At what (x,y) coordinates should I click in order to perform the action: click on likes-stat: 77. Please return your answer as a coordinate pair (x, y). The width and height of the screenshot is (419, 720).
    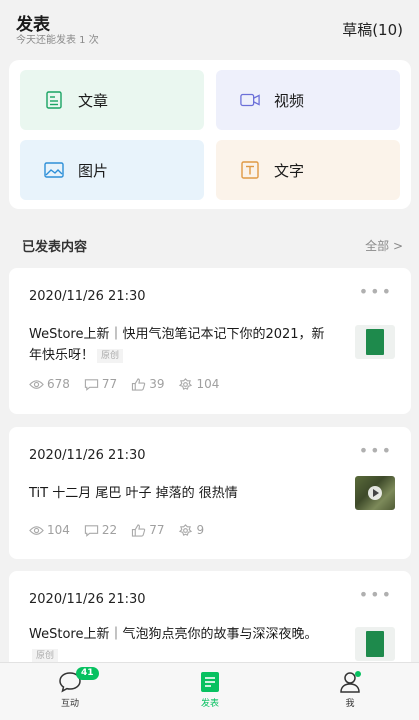
    Looking at the image, I should click on (147, 530).